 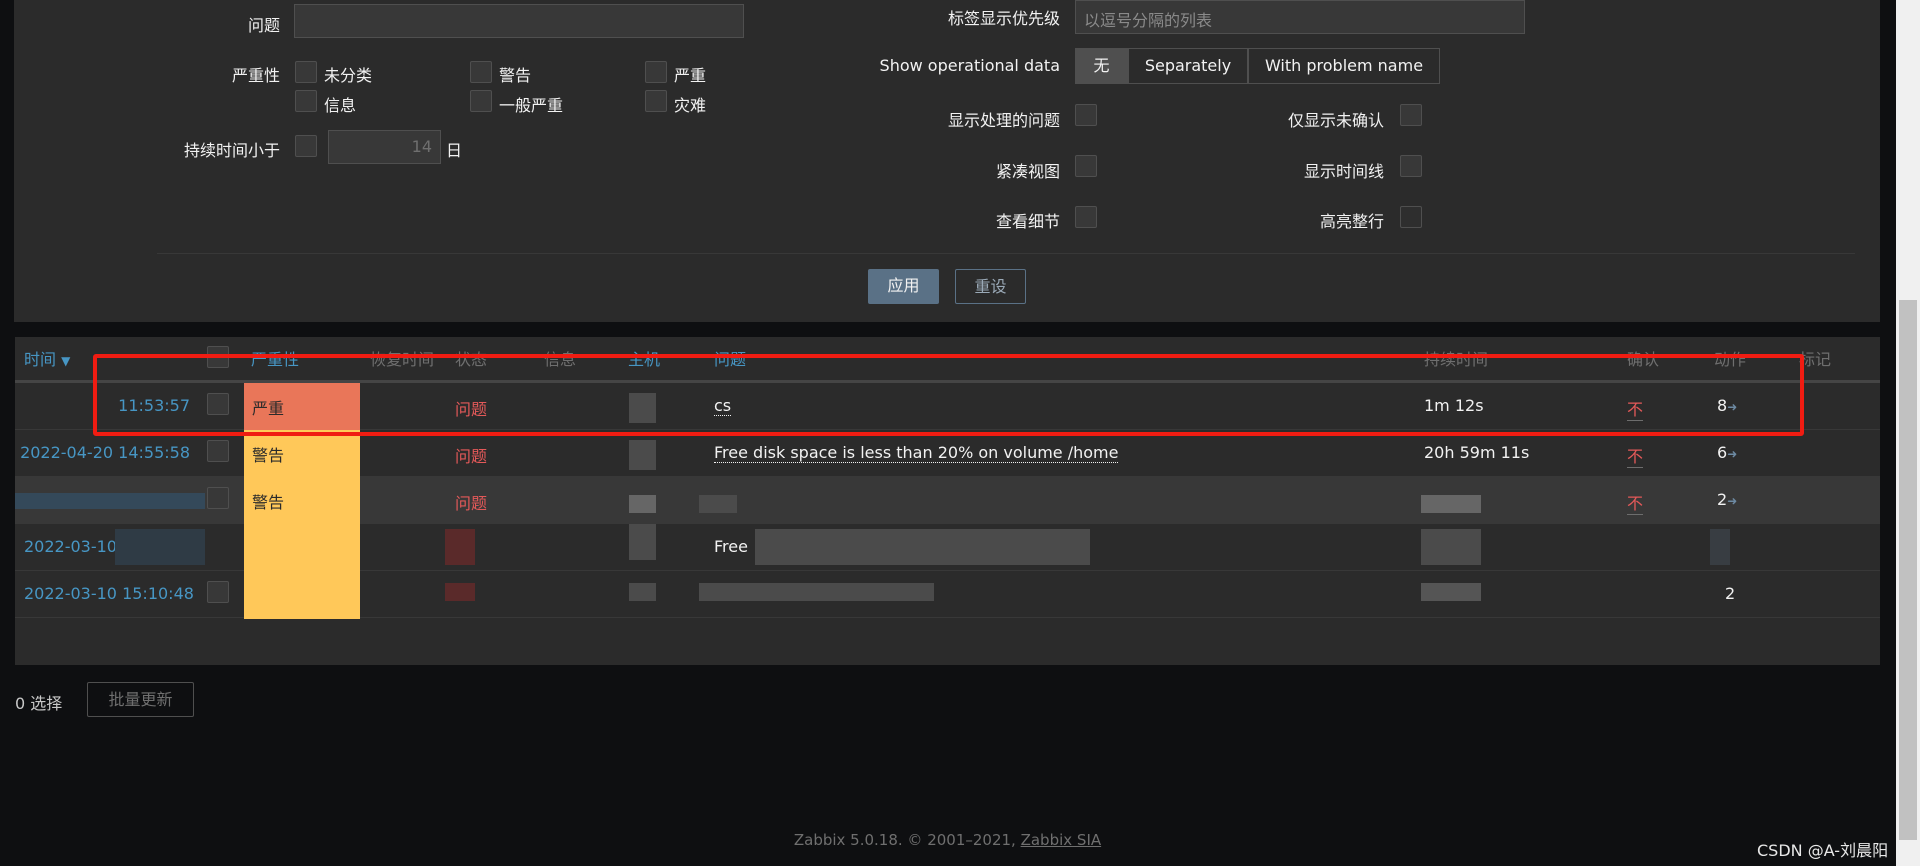 I want to click on opdata-separately: Separately, so click(x=1188, y=66).